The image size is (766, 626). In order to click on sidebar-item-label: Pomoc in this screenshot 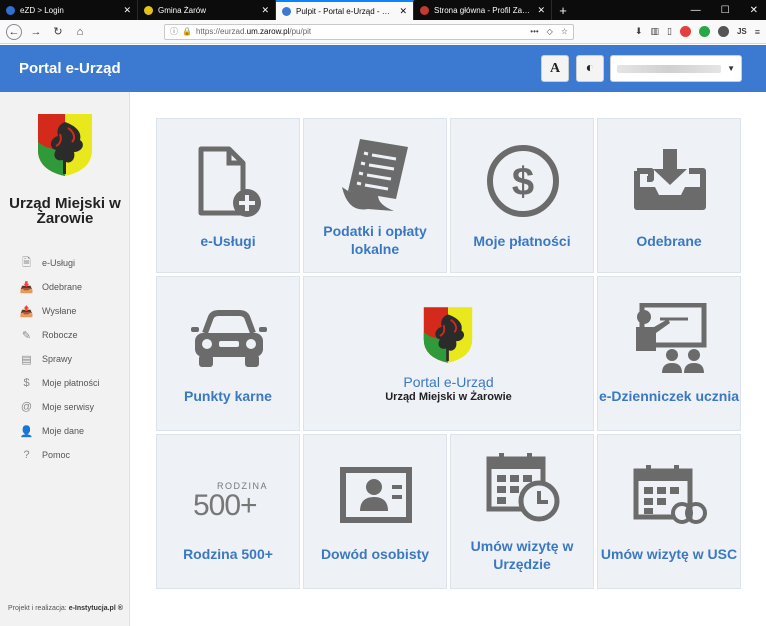, I will do `click(56, 455)`.